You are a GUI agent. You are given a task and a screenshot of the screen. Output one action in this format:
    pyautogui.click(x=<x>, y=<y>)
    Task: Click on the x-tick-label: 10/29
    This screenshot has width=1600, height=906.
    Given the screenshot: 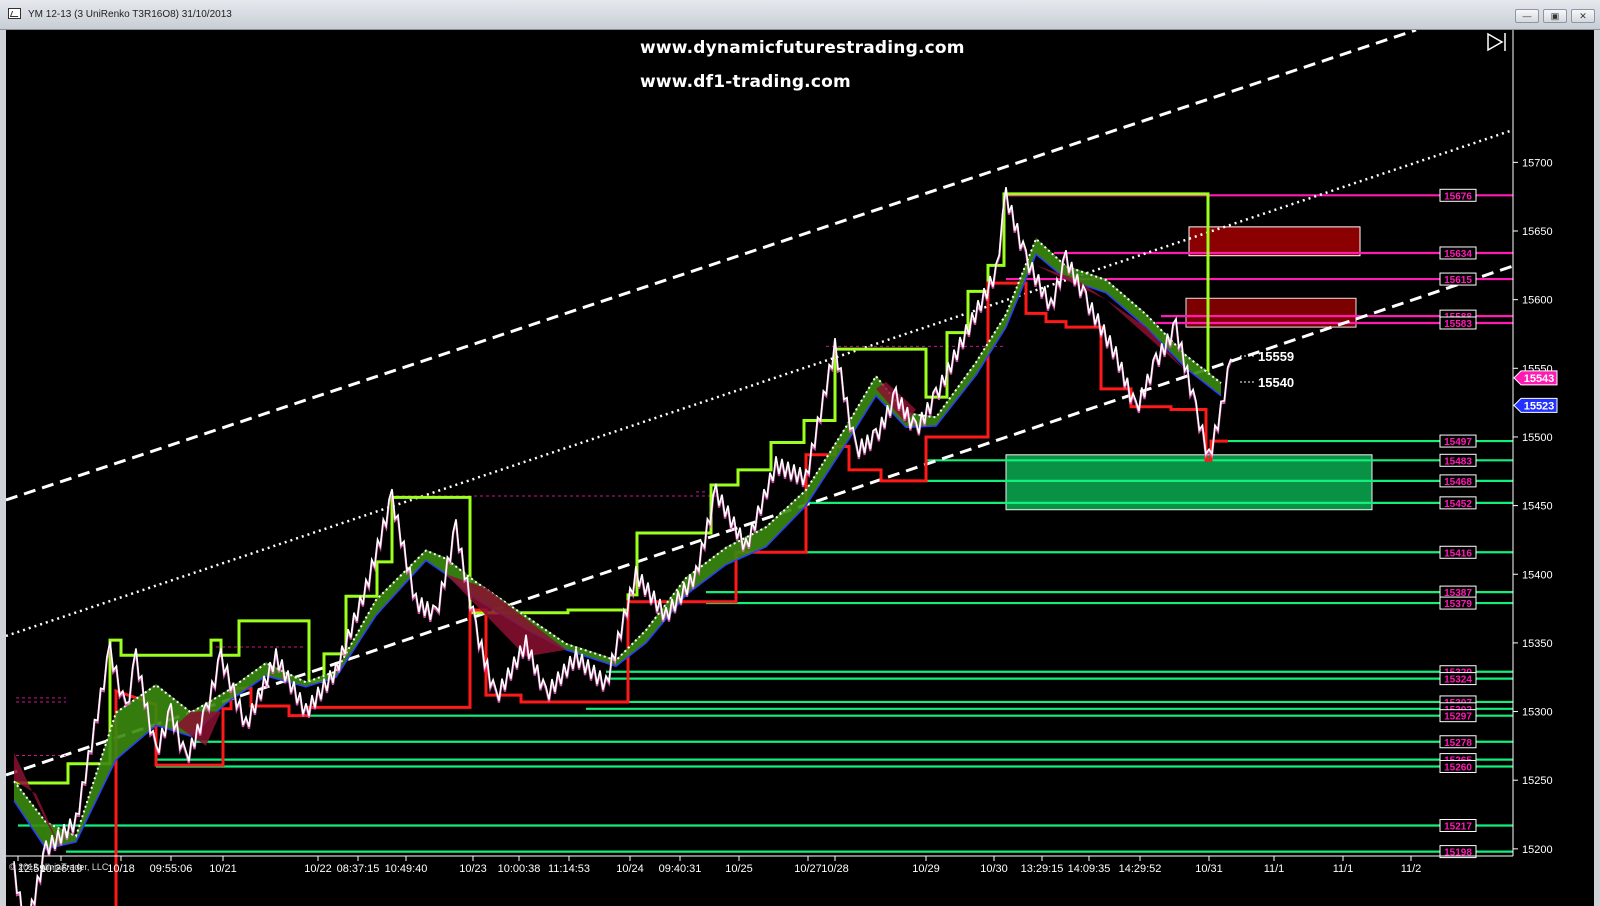 What is the action you would take?
    pyautogui.click(x=926, y=869)
    